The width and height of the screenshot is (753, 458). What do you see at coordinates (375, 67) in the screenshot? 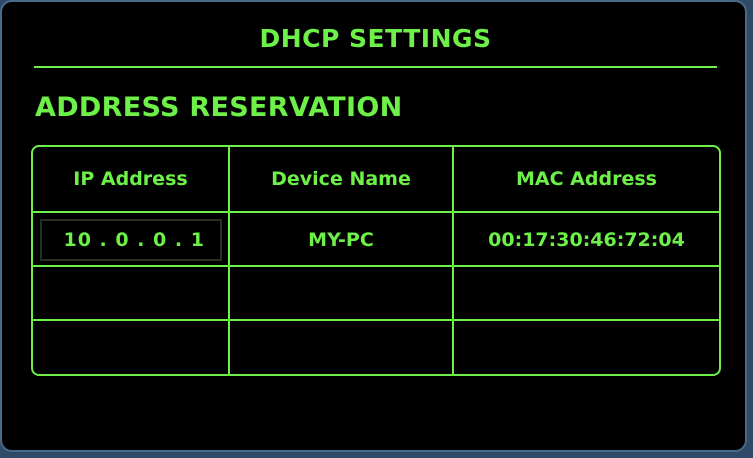
I see `title-divider` at bounding box center [375, 67].